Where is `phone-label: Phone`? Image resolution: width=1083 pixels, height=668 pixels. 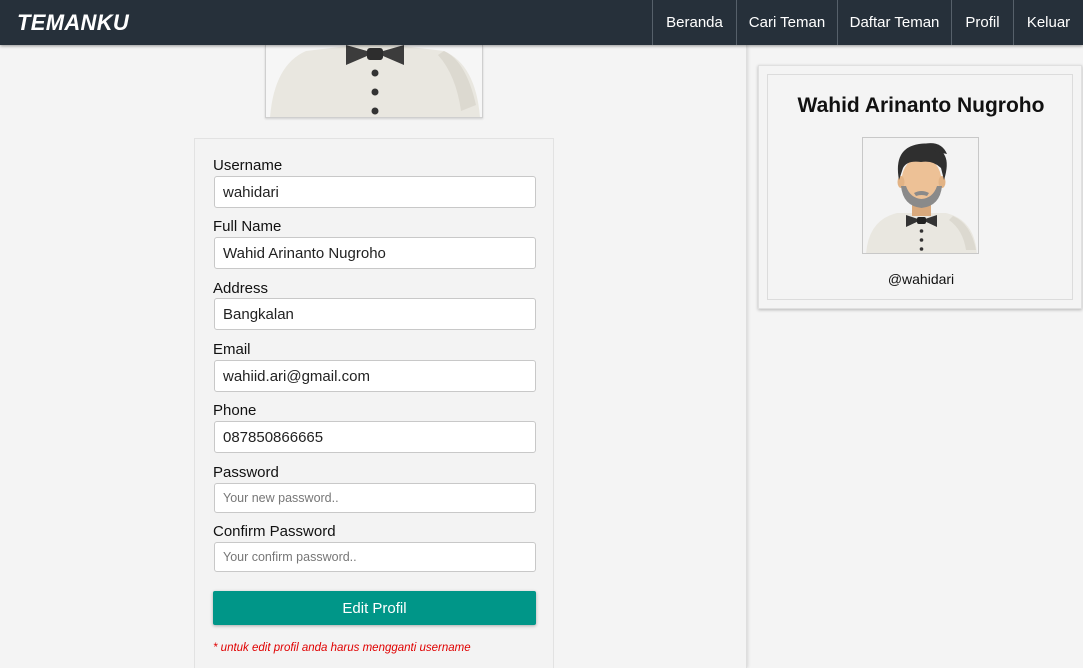 phone-label: Phone is located at coordinates (235, 410).